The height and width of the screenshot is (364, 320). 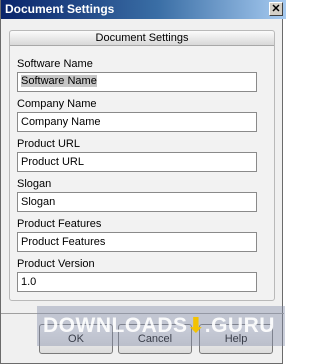 What do you see at coordinates (56, 264) in the screenshot?
I see `product-version-label: Product Version` at bounding box center [56, 264].